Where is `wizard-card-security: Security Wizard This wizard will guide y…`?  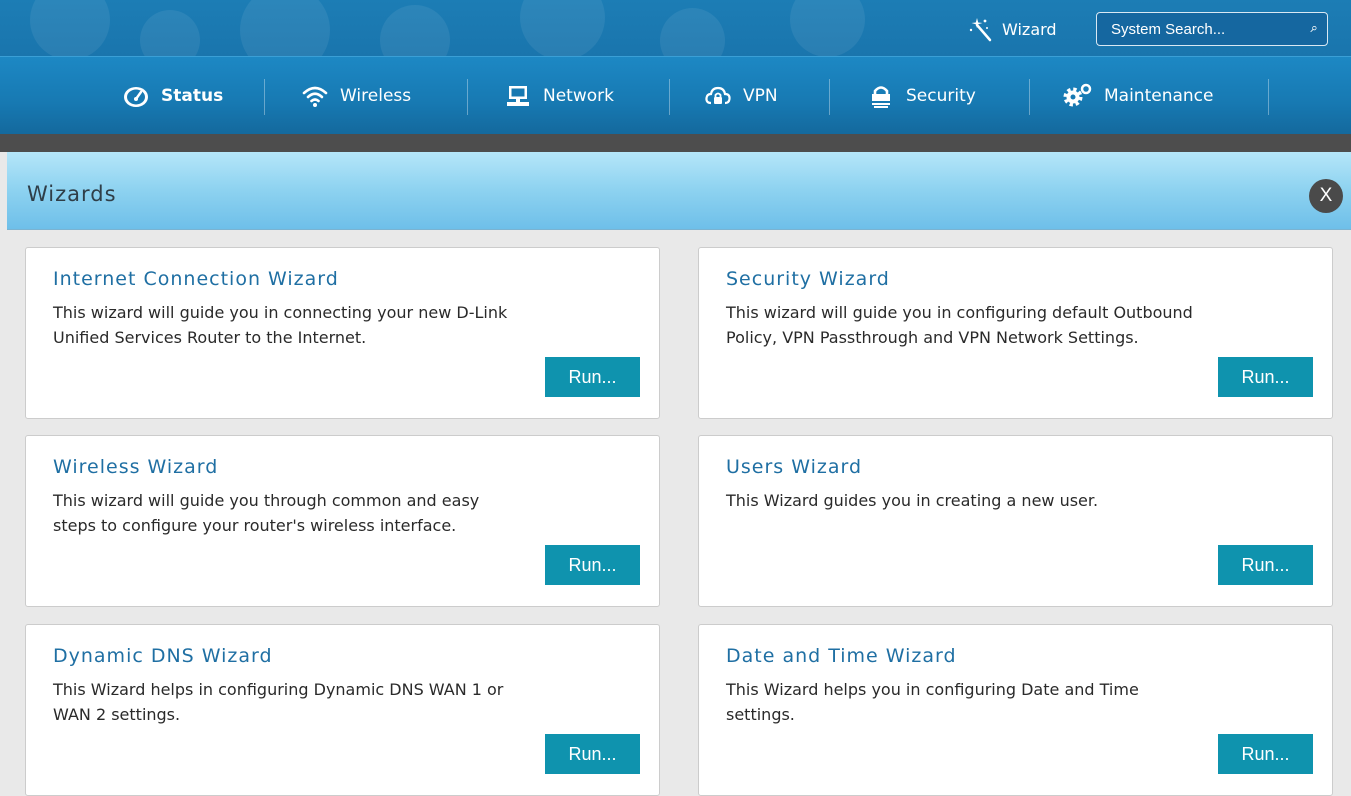 wizard-card-security: Security Wizard This wizard will guide y… is located at coordinates (1015, 333).